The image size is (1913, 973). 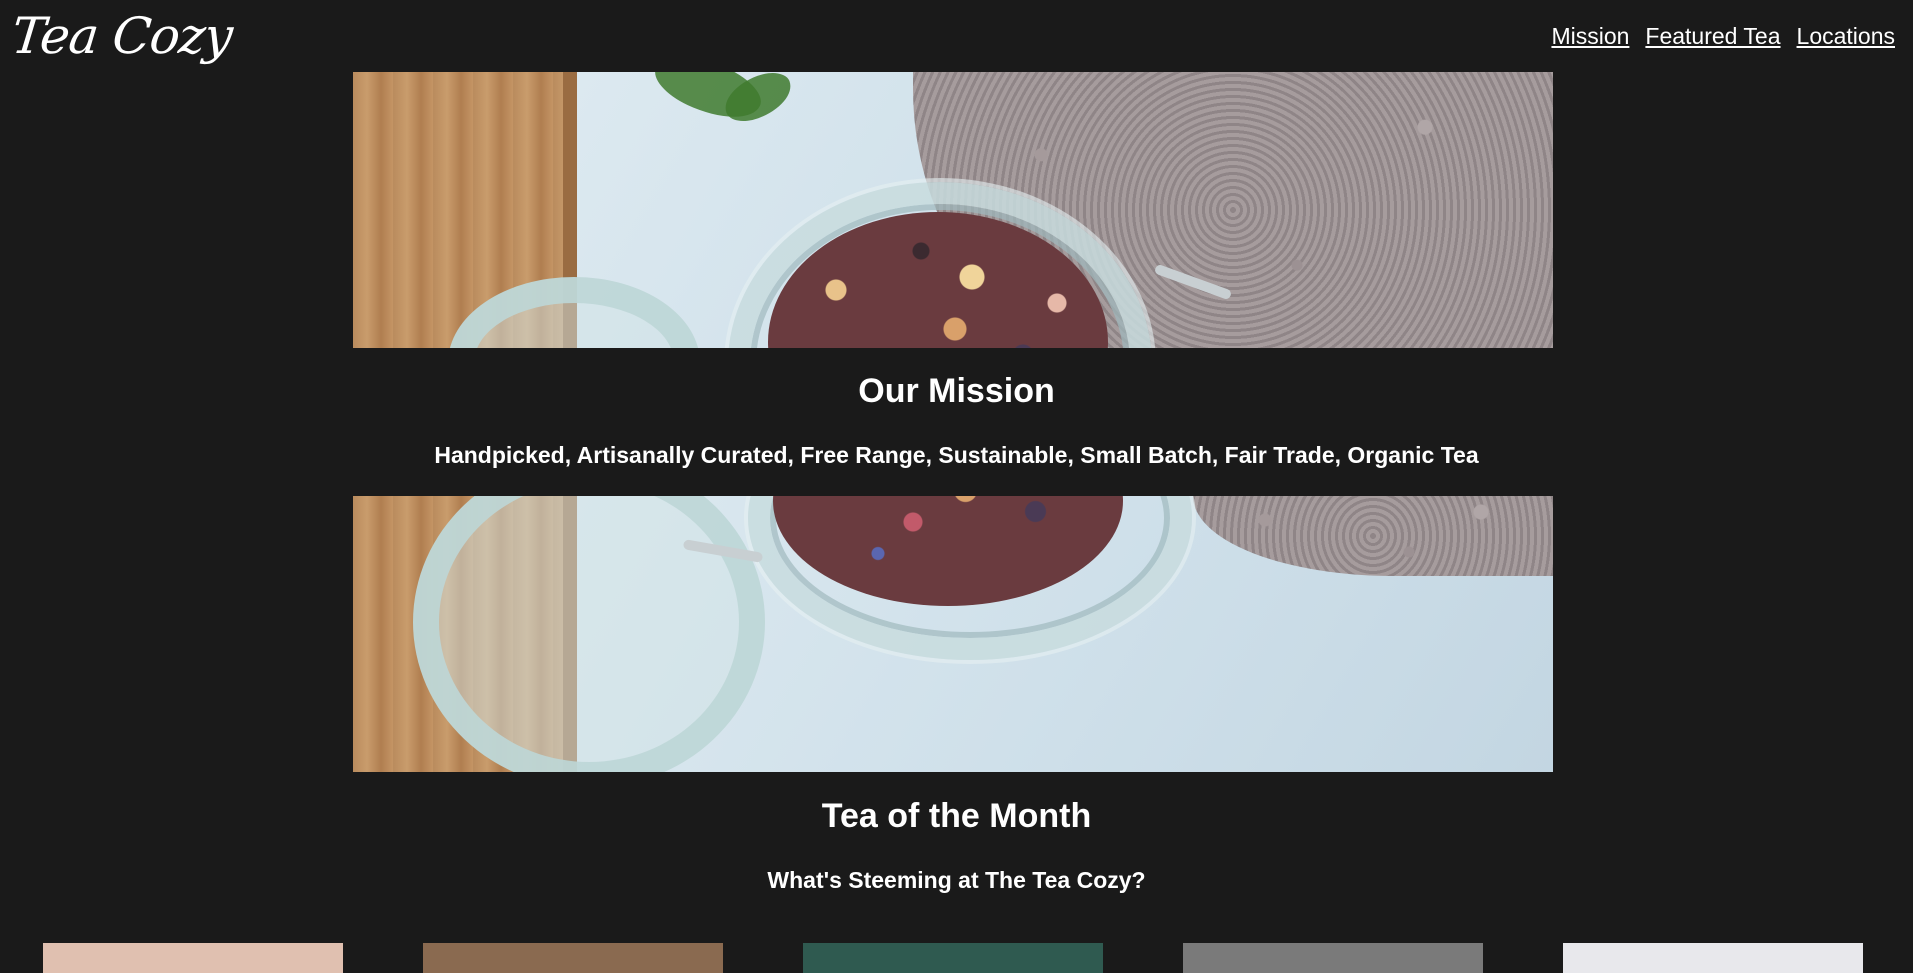 I want to click on site-logo: Tea Cozy, so click(x=122, y=36).